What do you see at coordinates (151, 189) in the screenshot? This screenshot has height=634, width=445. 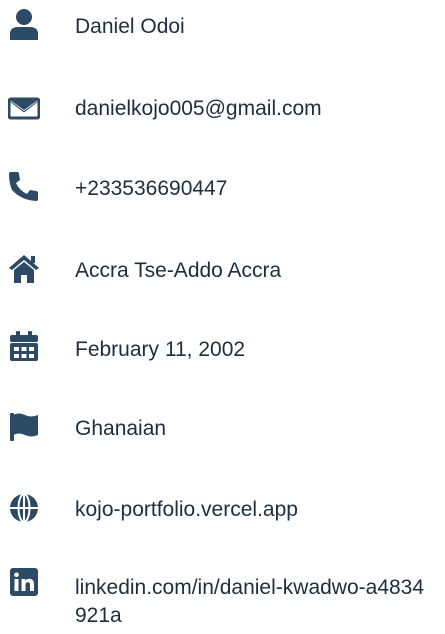 I see `contact-phone-text: +233536690447` at bounding box center [151, 189].